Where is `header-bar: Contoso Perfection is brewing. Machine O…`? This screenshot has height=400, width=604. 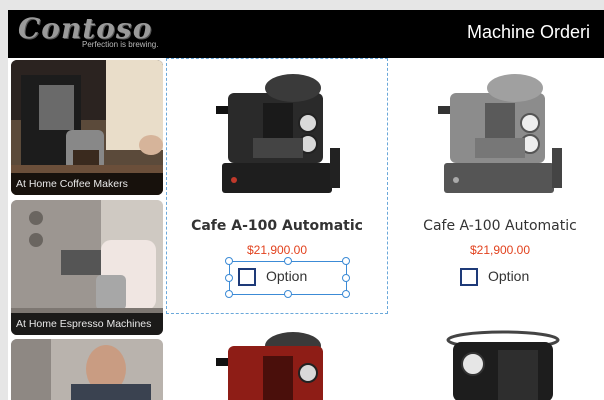
header-bar: Contoso Perfection is brewing. Machine O… is located at coordinates (306, 34).